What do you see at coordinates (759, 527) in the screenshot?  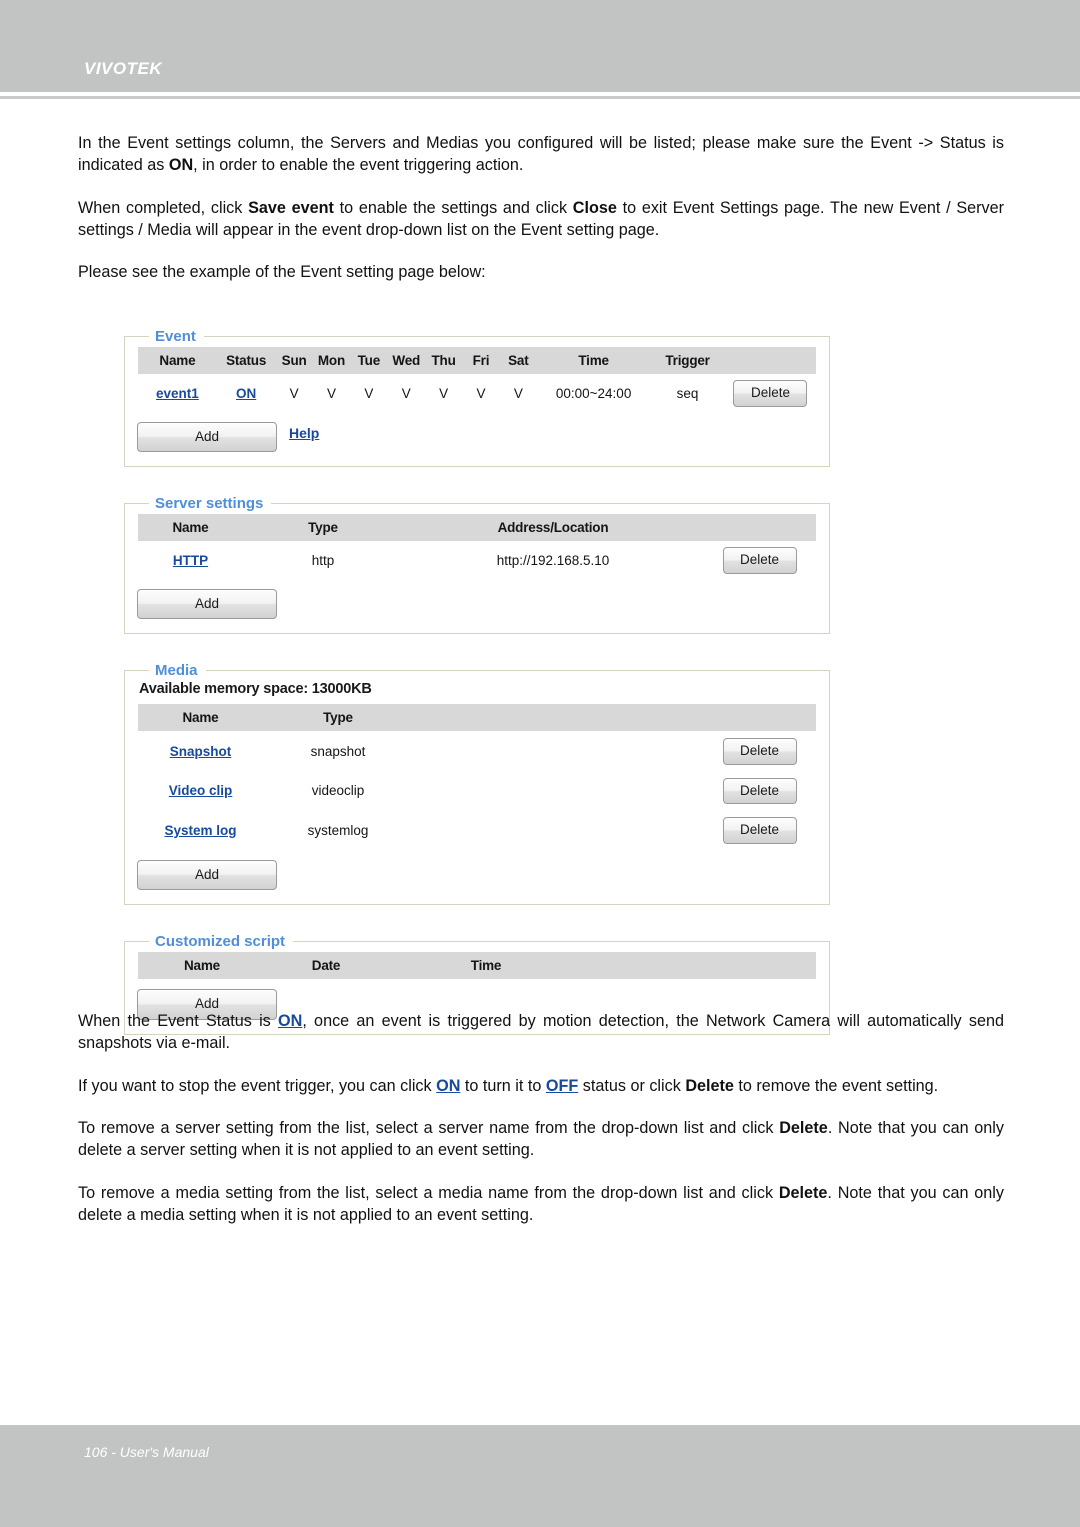 I see `column-header-server-actions` at bounding box center [759, 527].